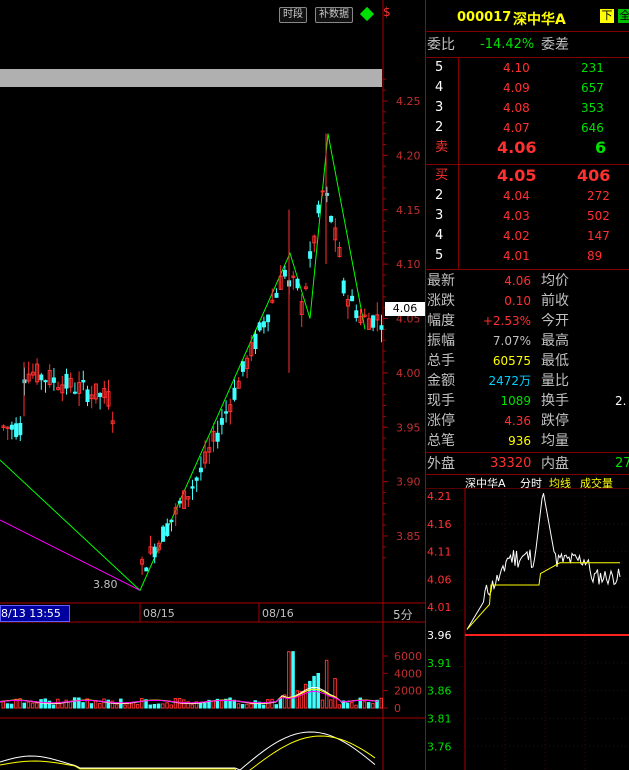 The width and height of the screenshot is (629, 770). Describe the element at coordinates (439, 235) in the screenshot. I see `buy-level-3: 4` at that location.